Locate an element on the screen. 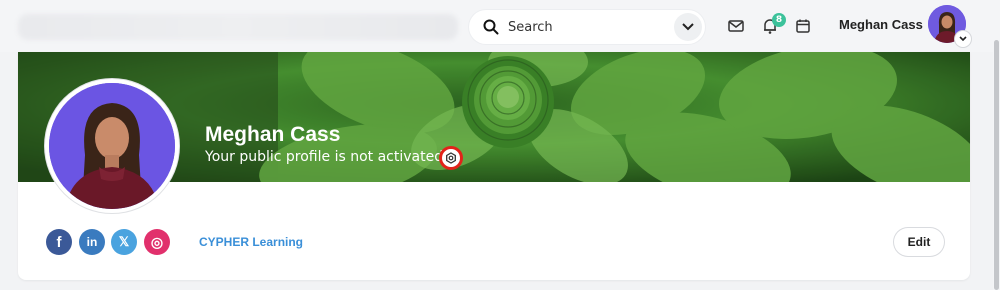 The height and width of the screenshot is (290, 1000). instagram-icon: ◎ is located at coordinates (157, 241).